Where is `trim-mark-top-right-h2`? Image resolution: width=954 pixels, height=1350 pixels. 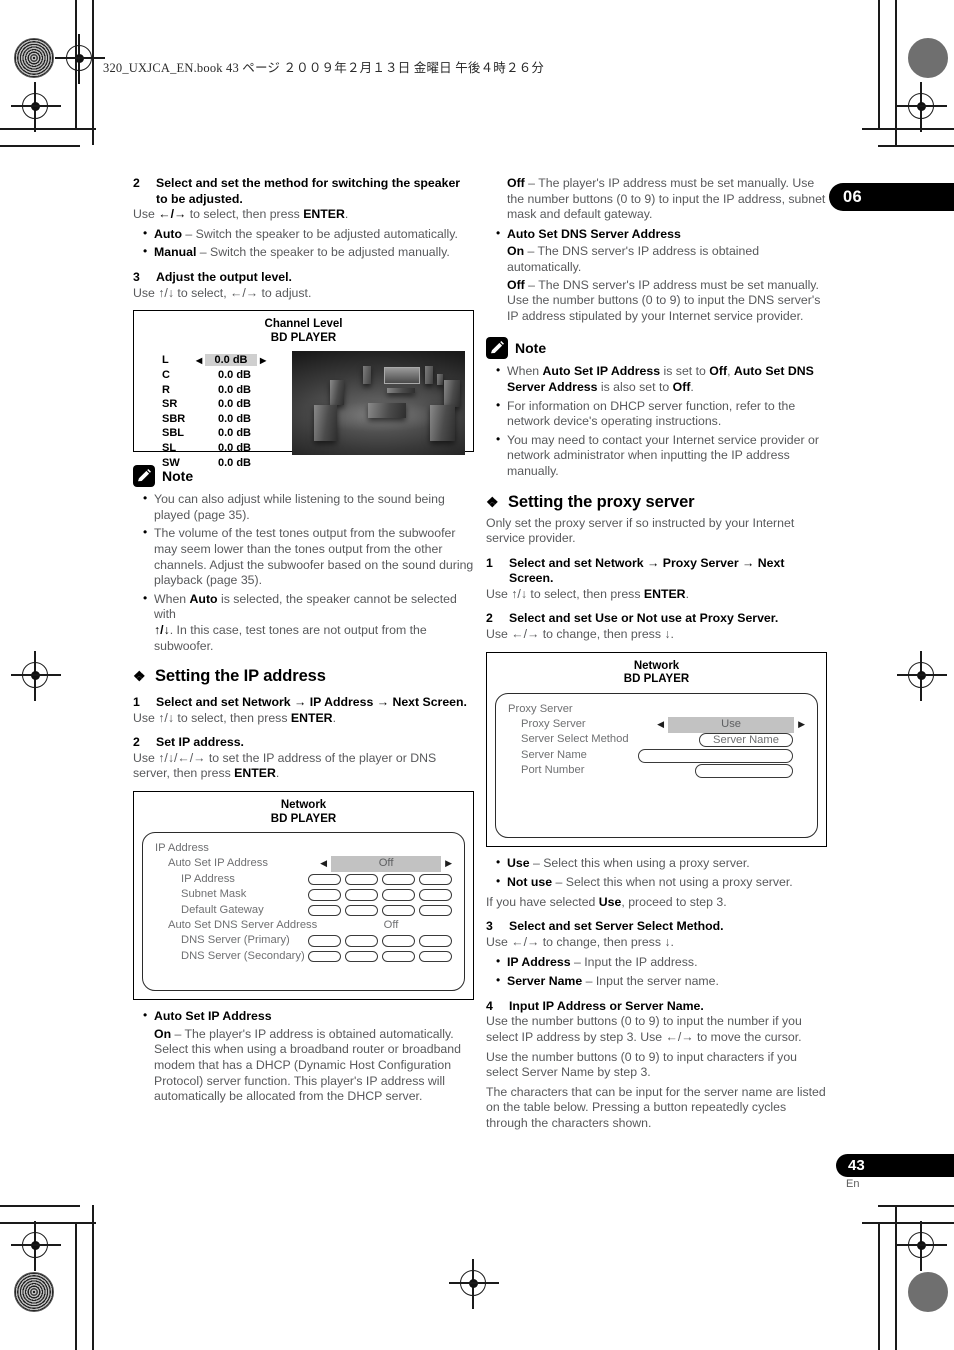 trim-mark-top-right-h2 is located at coordinates (916, 146).